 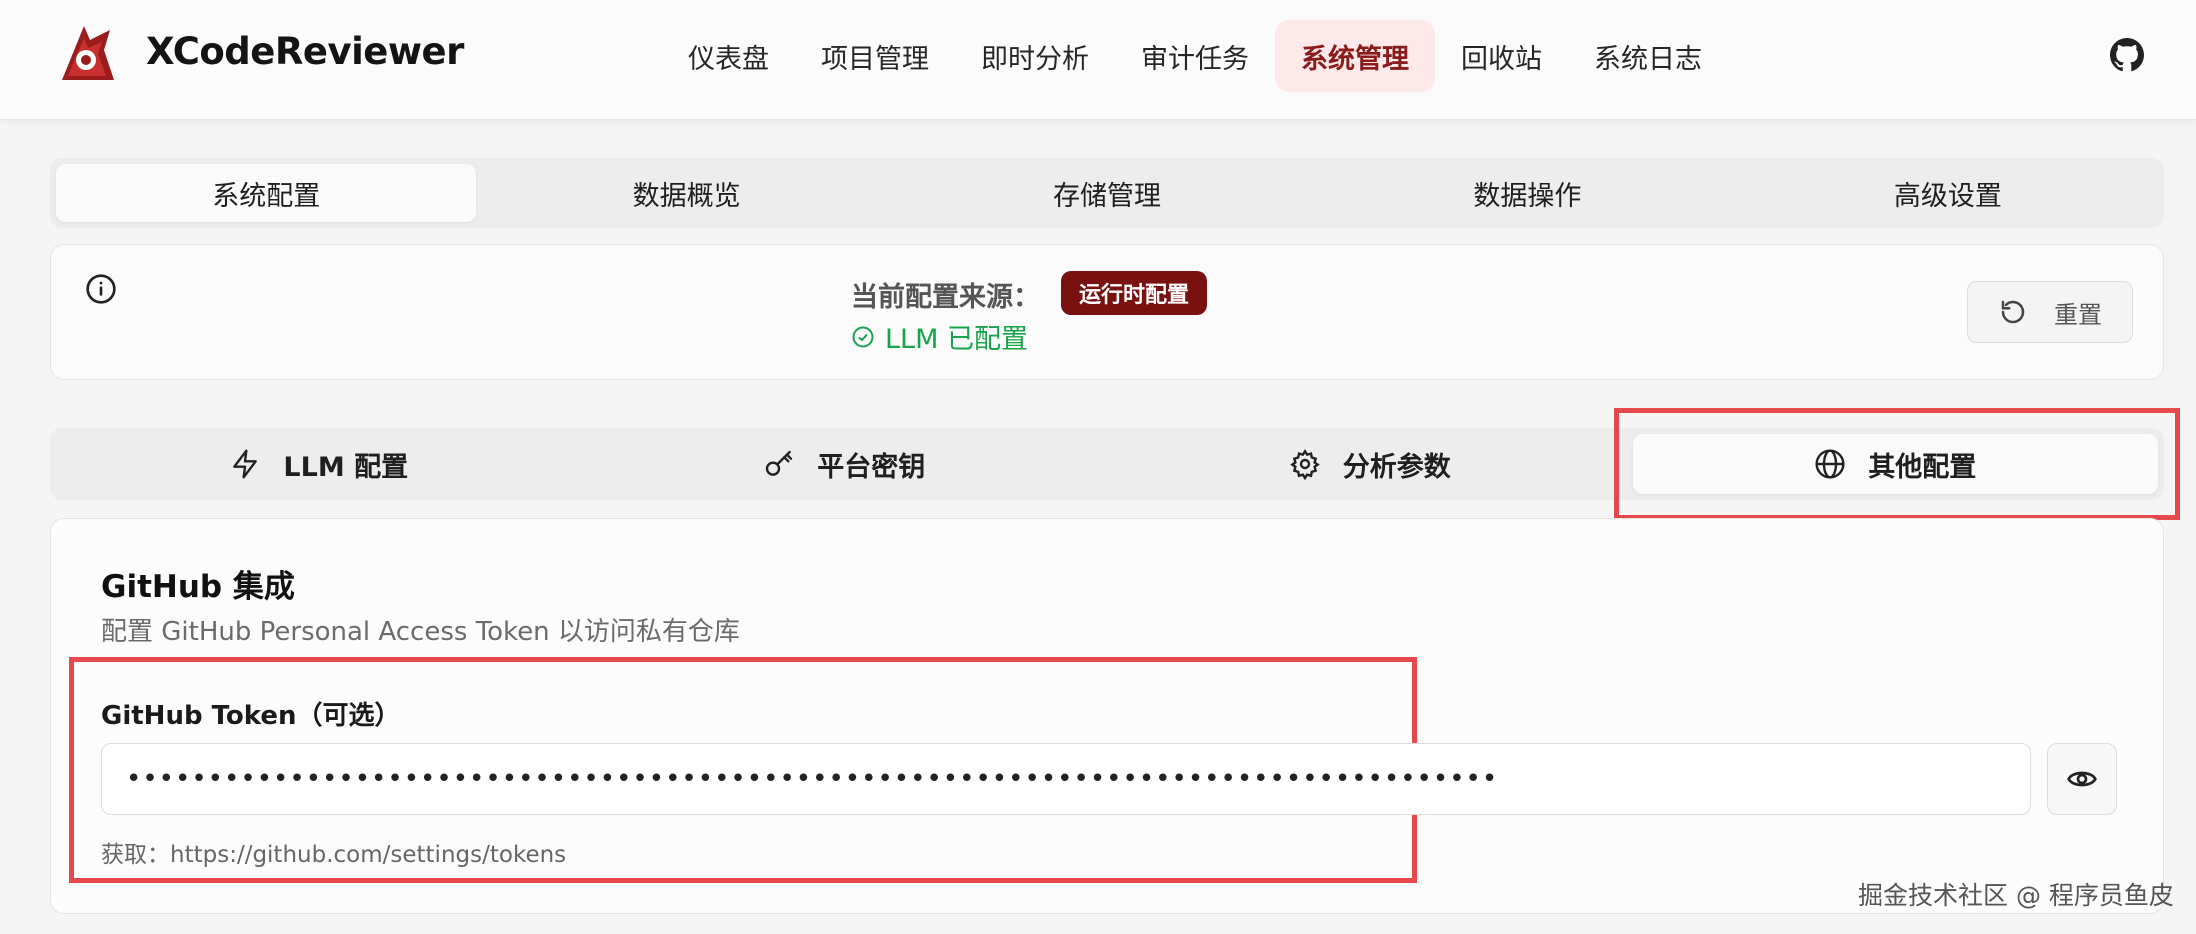 What do you see at coordinates (2050, 312) in the screenshot?
I see `reset-button: 重置` at bounding box center [2050, 312].